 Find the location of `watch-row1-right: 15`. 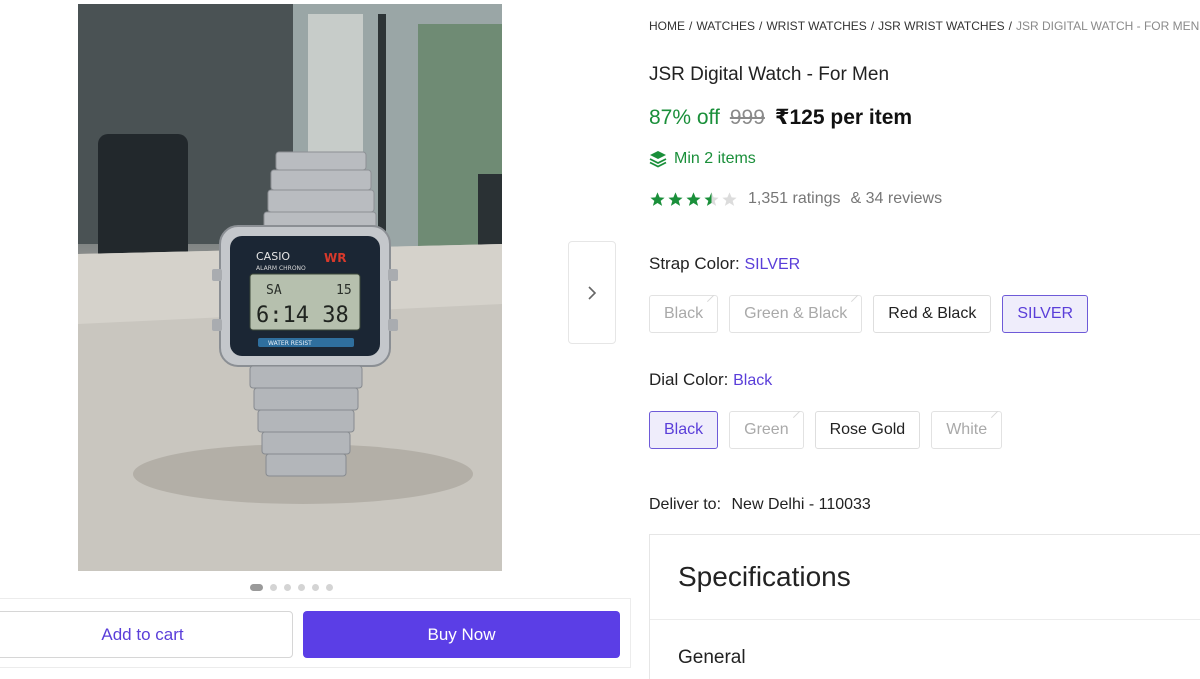

watch-row1-right: 15 is located at coordinates (344, 290).